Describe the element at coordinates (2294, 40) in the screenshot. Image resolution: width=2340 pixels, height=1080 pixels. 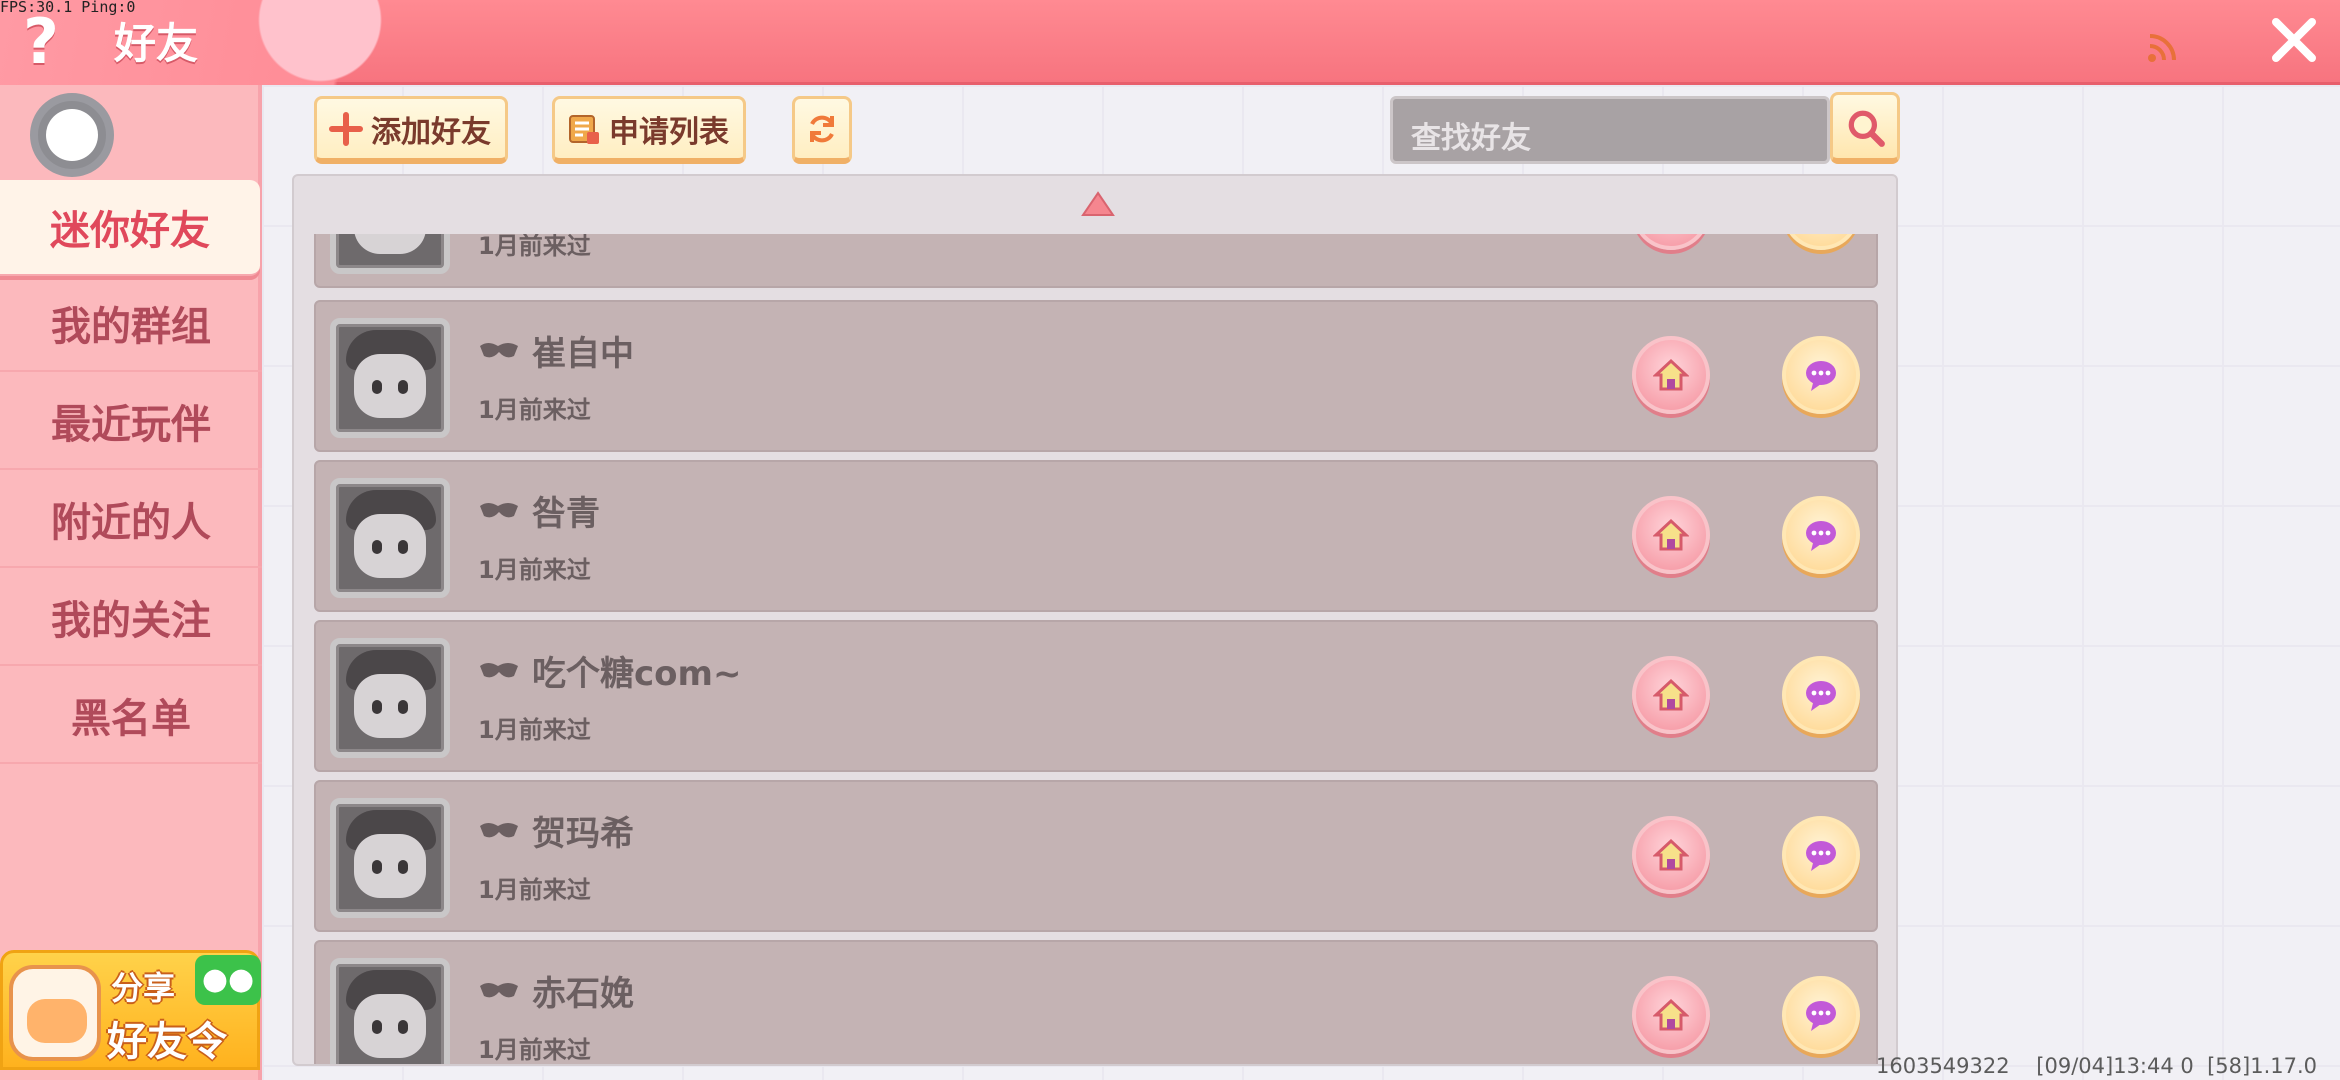
I see `close-icon` at that location.